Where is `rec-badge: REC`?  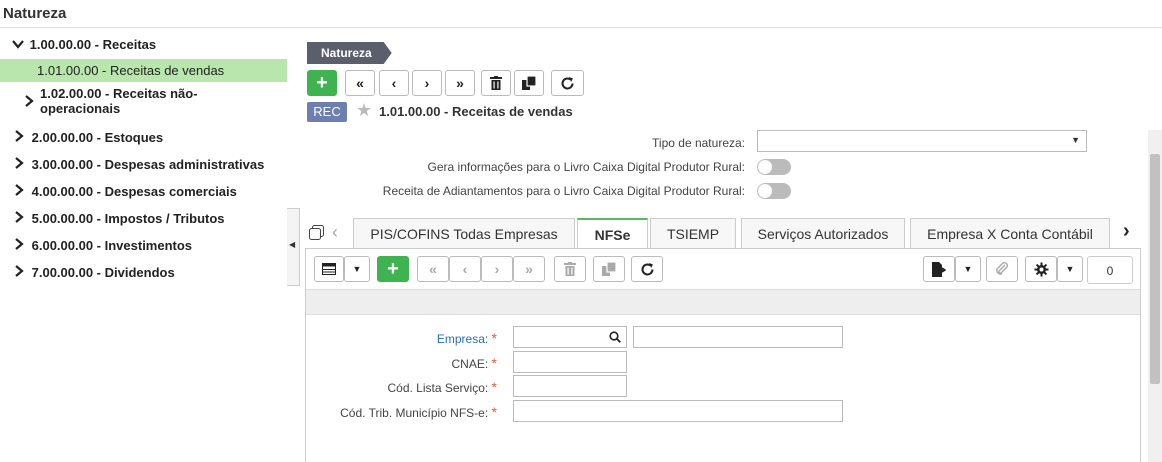
rec-badge: REC is located at coordinates (327, 112).